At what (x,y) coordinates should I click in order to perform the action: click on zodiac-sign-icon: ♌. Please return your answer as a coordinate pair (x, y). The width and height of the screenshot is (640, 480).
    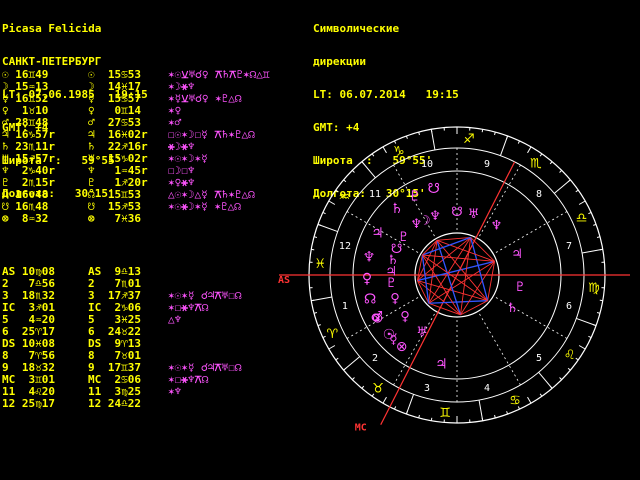
    Looking at the image, I should click on (570, 355).